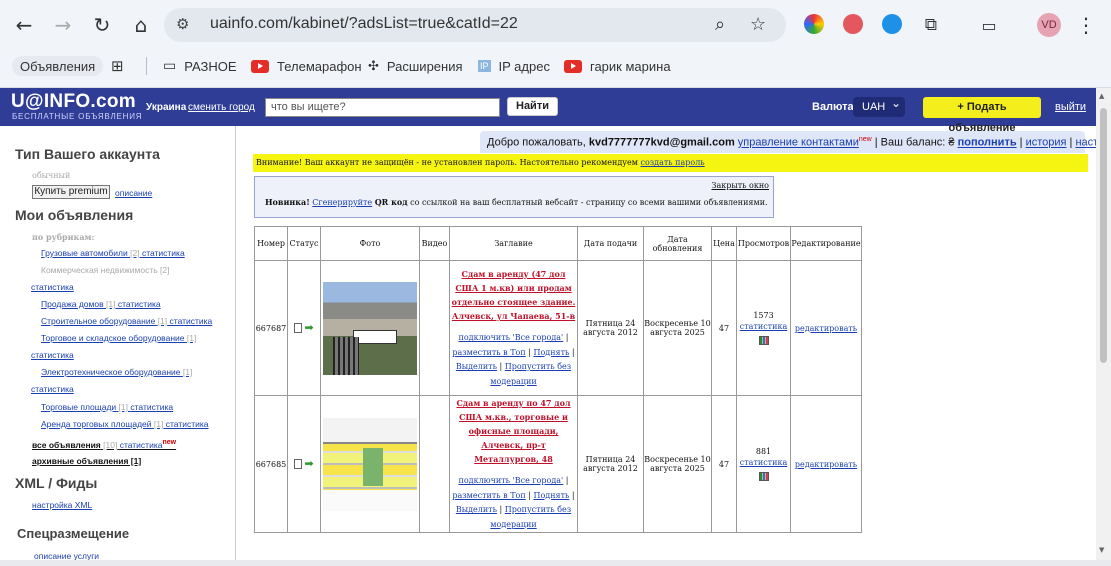  I want to click on building-photo, so click(370, 328).